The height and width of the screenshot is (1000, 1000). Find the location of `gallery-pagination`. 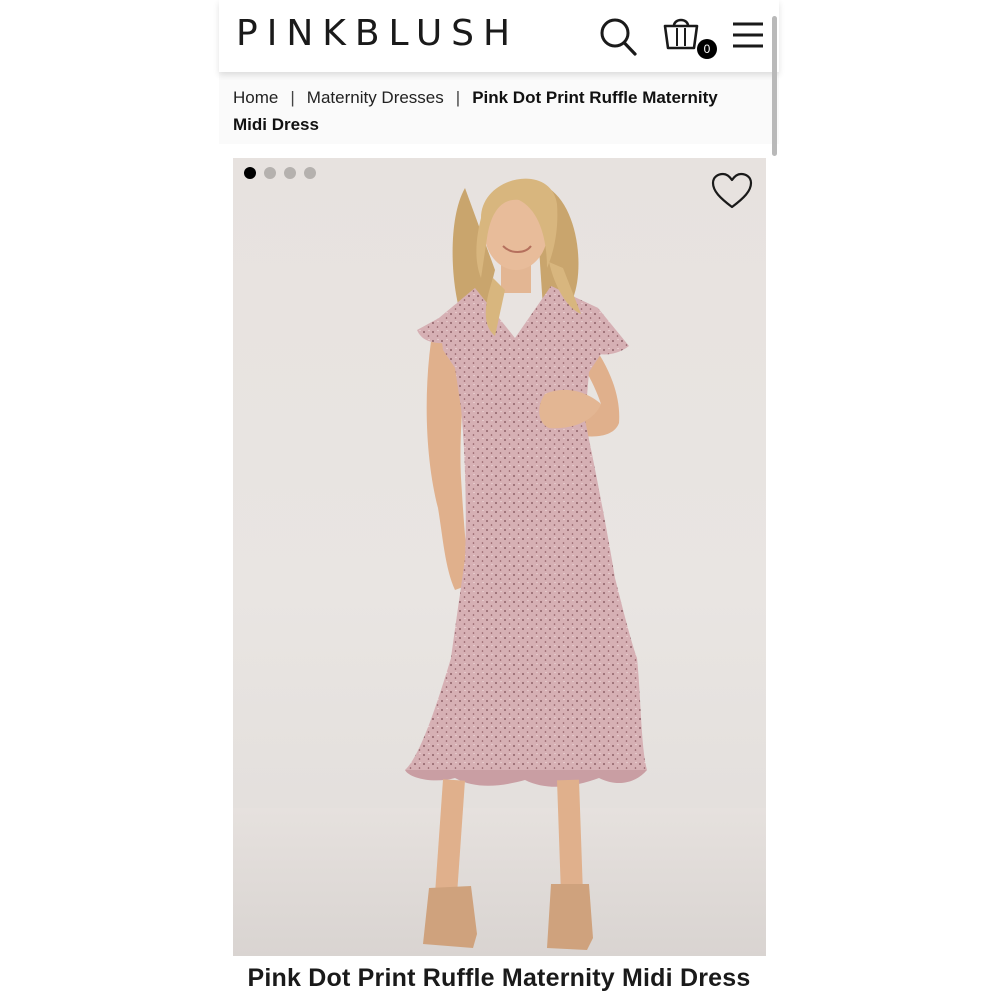

gallery-pagination is located at coordinates (280, 173).